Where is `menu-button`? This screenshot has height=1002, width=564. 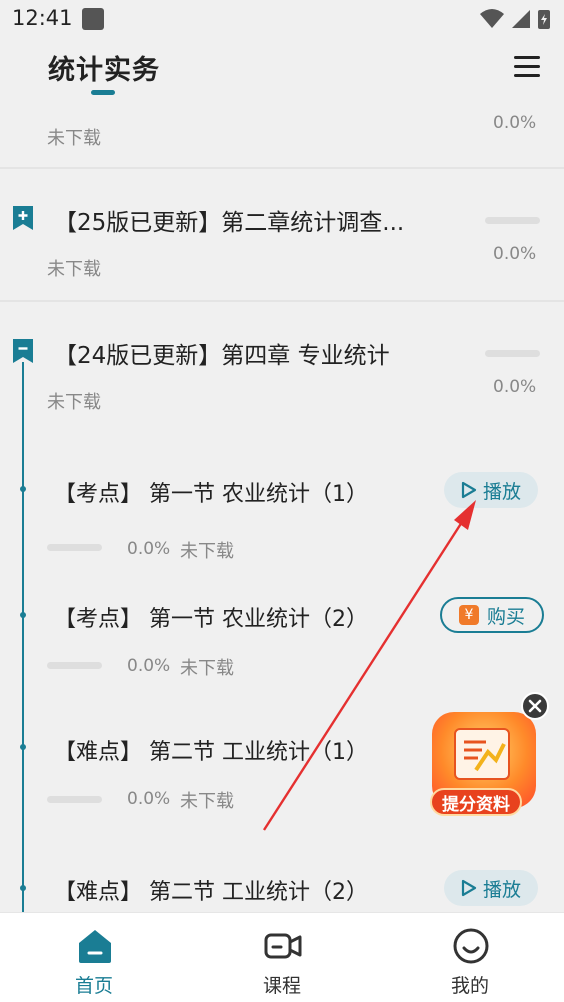 menu-button is located at coordinates (528, 67).